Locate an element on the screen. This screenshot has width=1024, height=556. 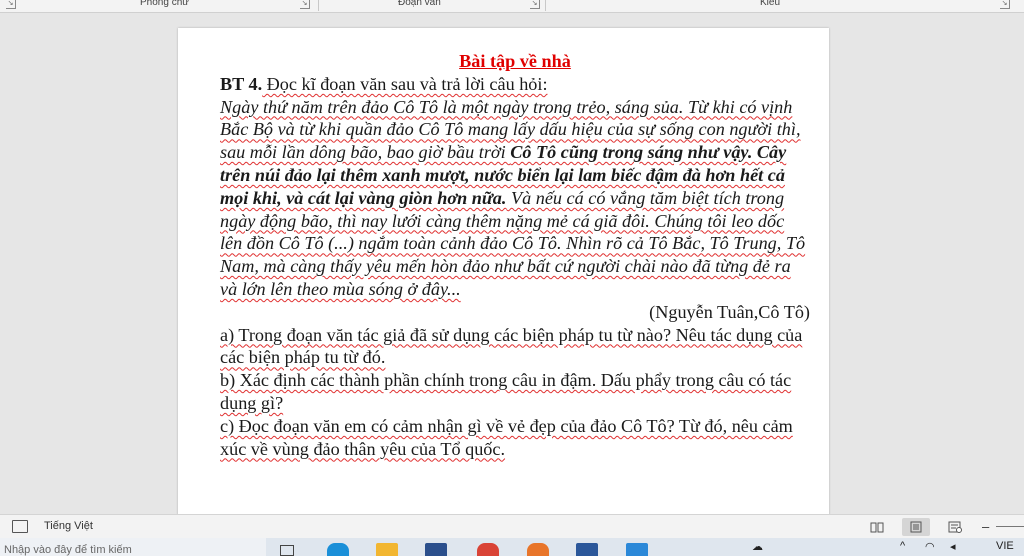
font-dialog-launcher-icon: ↘ is located at coordinates (305, 4).